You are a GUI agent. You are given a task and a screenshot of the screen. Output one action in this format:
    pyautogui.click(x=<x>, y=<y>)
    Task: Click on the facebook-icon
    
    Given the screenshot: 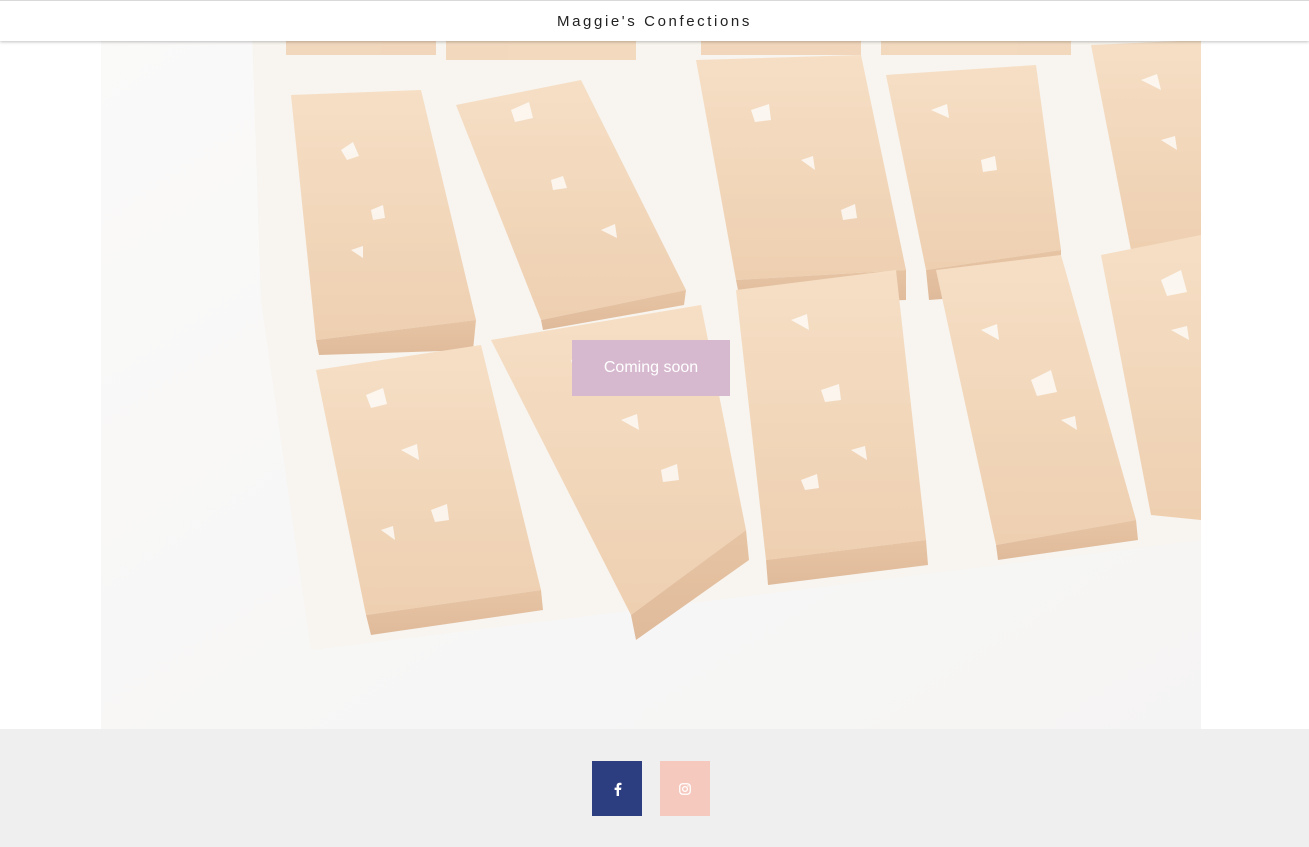 What is the action you would take?
    pyautogui.click(x=617, y=789)
    